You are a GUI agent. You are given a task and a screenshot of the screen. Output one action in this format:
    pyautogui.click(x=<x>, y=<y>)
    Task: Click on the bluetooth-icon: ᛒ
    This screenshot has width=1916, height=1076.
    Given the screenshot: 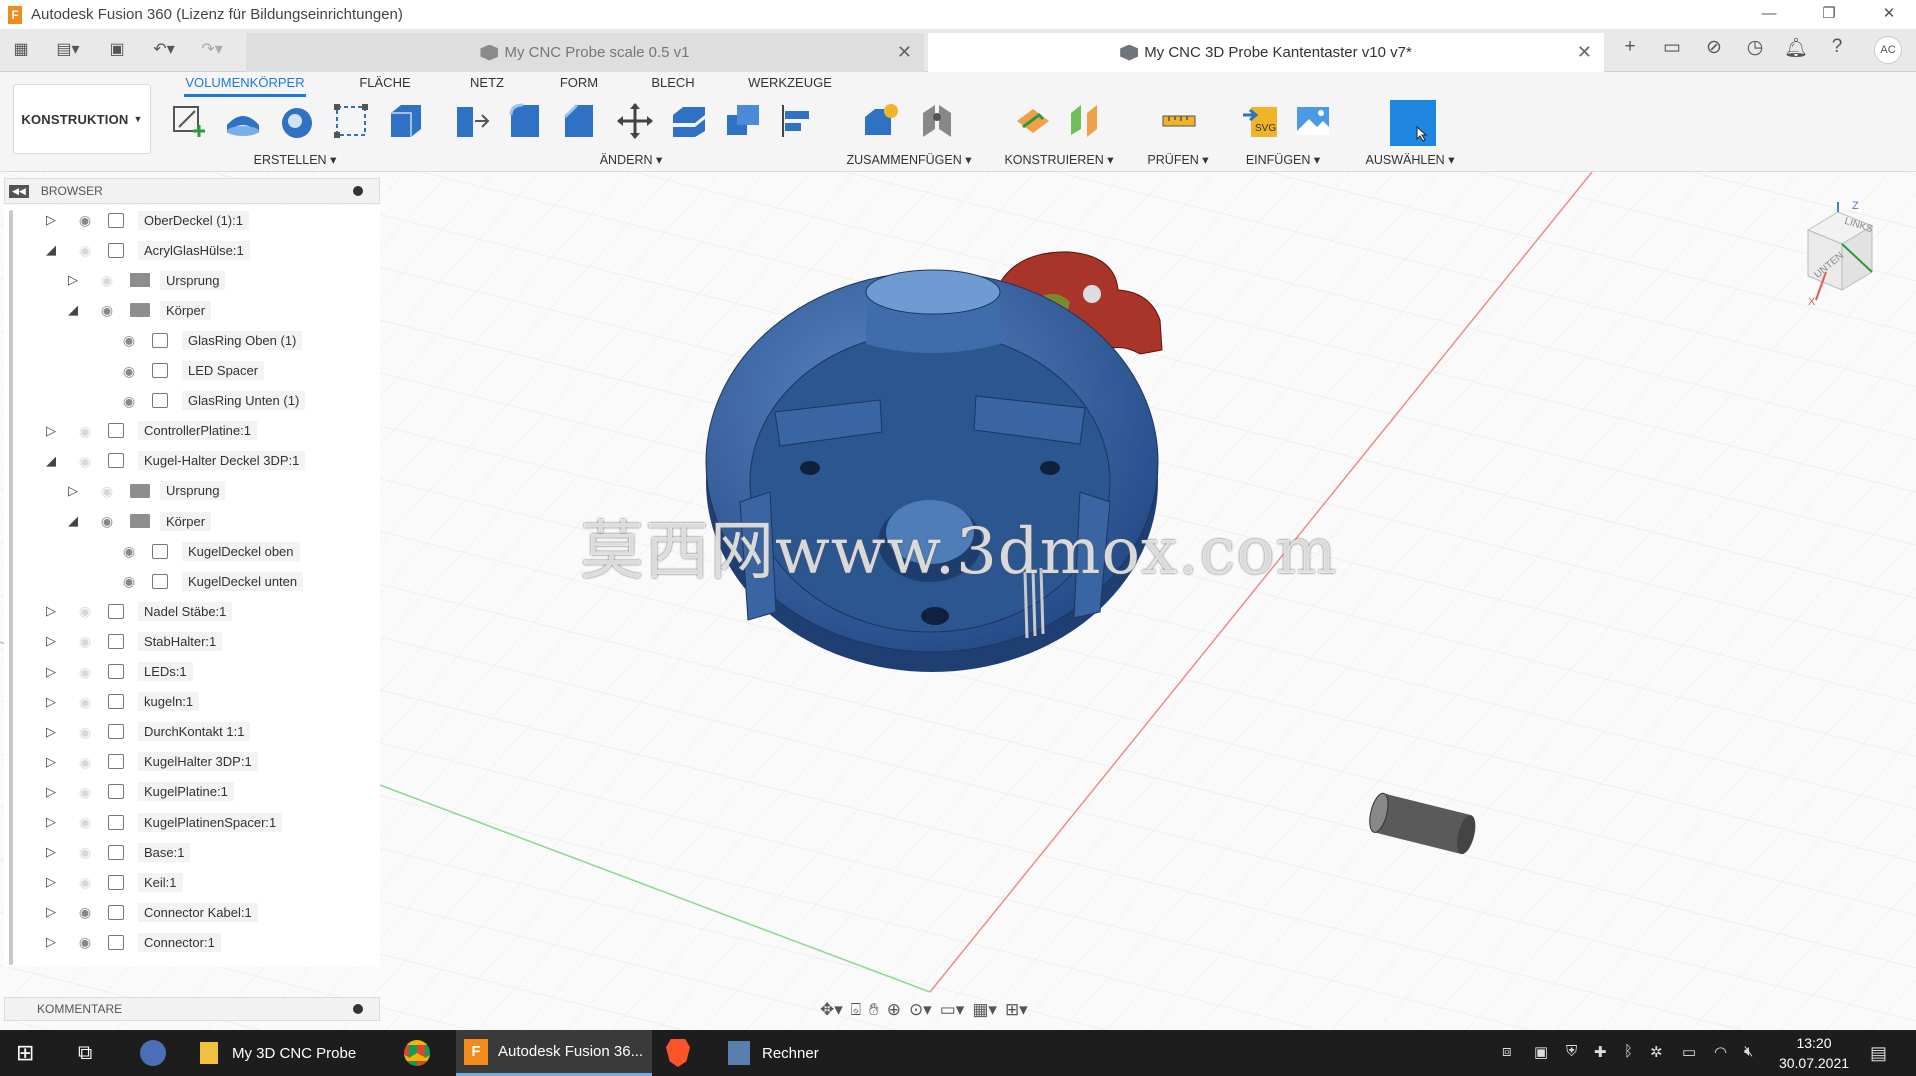 What is the action you would take?
    pyautogui.click(x=1628, y=1051)
    